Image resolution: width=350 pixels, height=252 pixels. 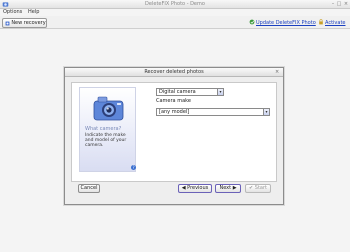 I want to click on help-icon: ?, so click(x=133, y=167).